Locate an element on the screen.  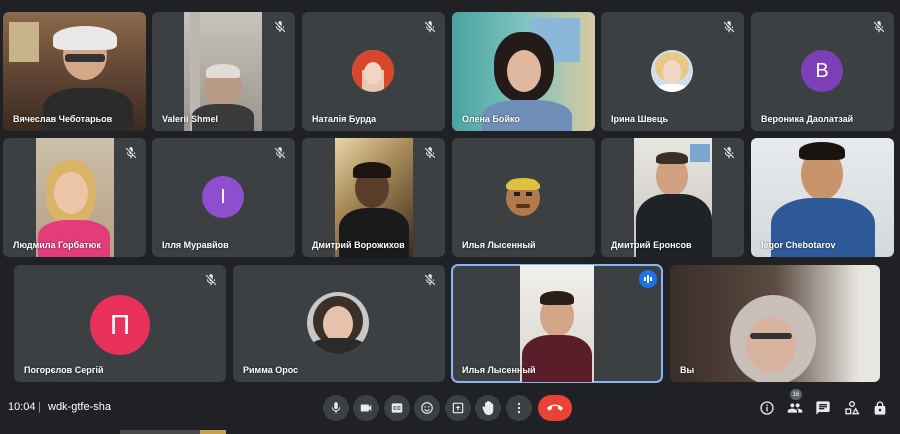
emoji-icon is located at coordinates (427, 408).